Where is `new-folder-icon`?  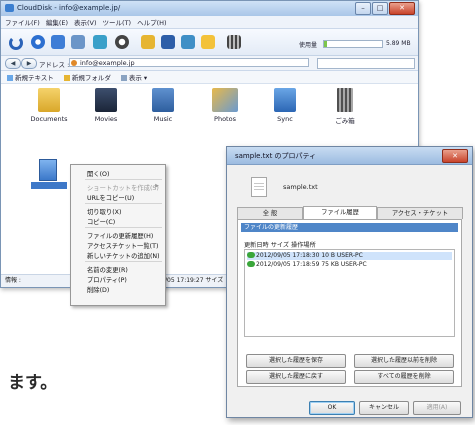
new-folder-icon is located at coordinates (66, 78).